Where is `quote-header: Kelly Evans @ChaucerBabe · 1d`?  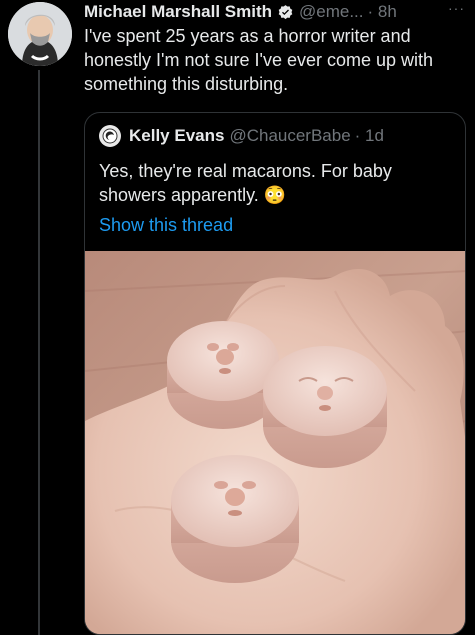 quote-header: Kelly Evans @ChaucerBabe · 1d is located at coordinates (241, 136).